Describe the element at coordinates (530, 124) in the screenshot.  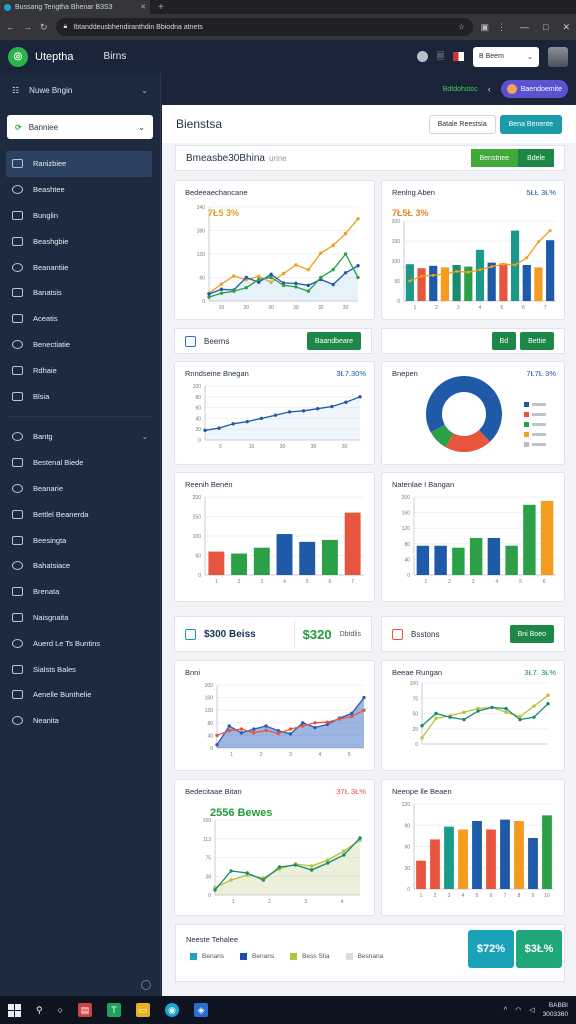
I see `primary-button: Bena Benente` at that location.